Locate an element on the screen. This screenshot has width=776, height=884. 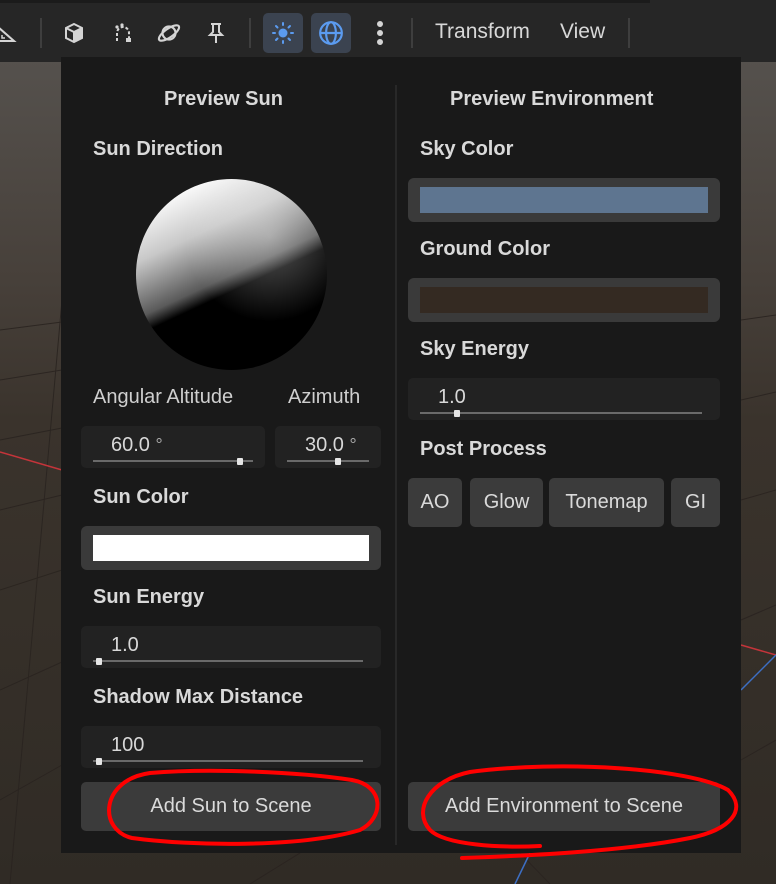
ground-color-picker is located at coordinates (564, 300).